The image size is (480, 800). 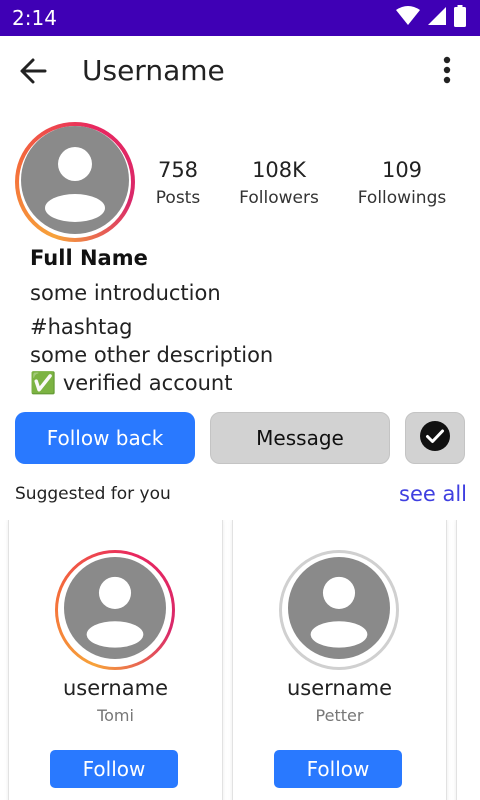 I want to click on overflow-menu-button, so click(x=447, y=72).